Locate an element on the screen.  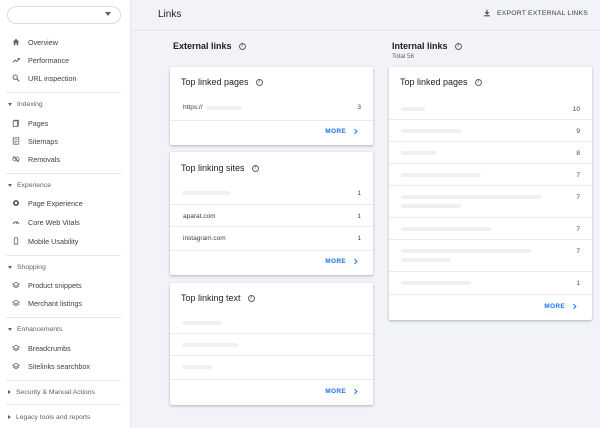
section-enhancements: Enhancements is located at coordinates (65, 329).